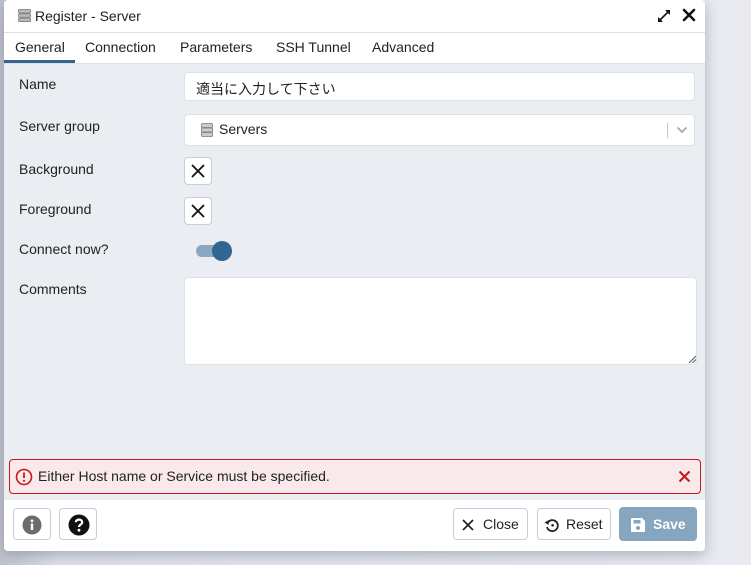 This screenshot has height=565, width=751. What do you see at coordinates (551, 526) in the screenshot?
I see `reset-icon` at bounding box center [551, 526].